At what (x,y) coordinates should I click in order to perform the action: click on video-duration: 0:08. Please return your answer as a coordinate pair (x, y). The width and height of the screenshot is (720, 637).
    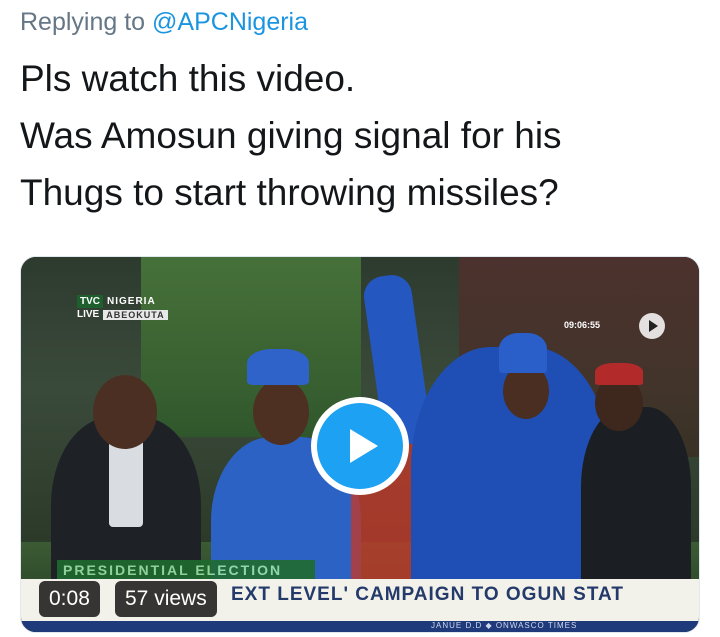
    Looking at the image, I should click on (69, 599).